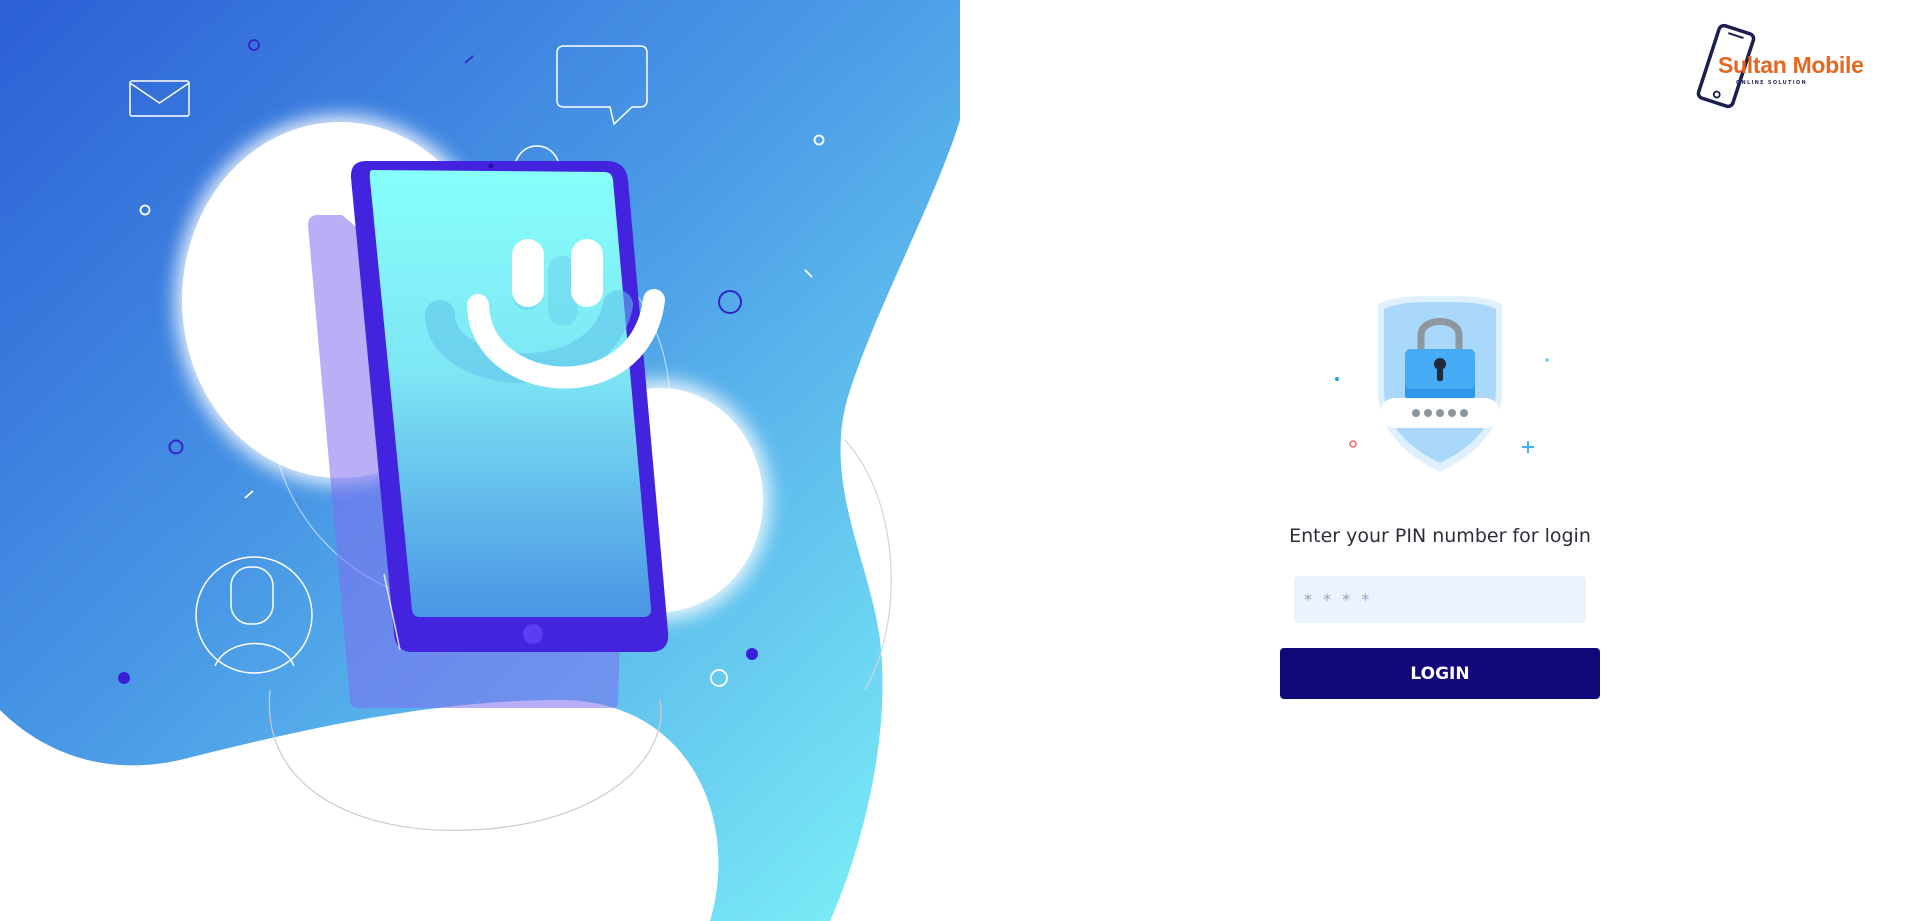 Image resolution: width=1920 pixels, height=921 pixels. What do you see at coordinates (1771, 83) in the screenshot?
I see `brand-tagline: ONLINE SOLUTION` at bounding box center [1771, 83].